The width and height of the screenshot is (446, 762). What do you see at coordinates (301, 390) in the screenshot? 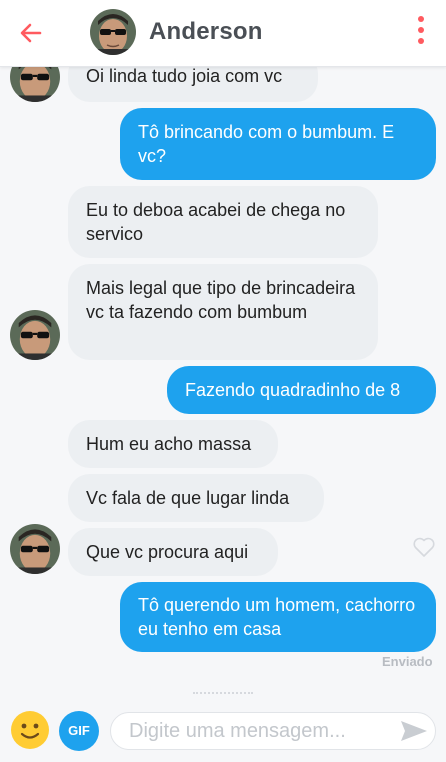
I see `message-bubble-outgoing: Fazendo quadradinho de 8` at bounding box center [301, 390].